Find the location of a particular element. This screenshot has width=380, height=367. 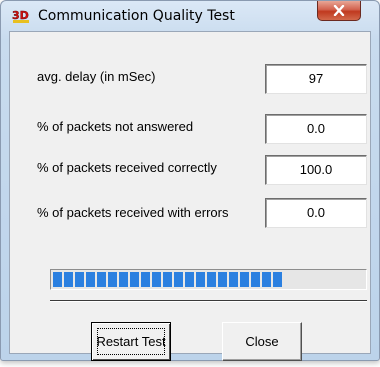

app-3d-icon: 3D is located at coordinates (21, 16).